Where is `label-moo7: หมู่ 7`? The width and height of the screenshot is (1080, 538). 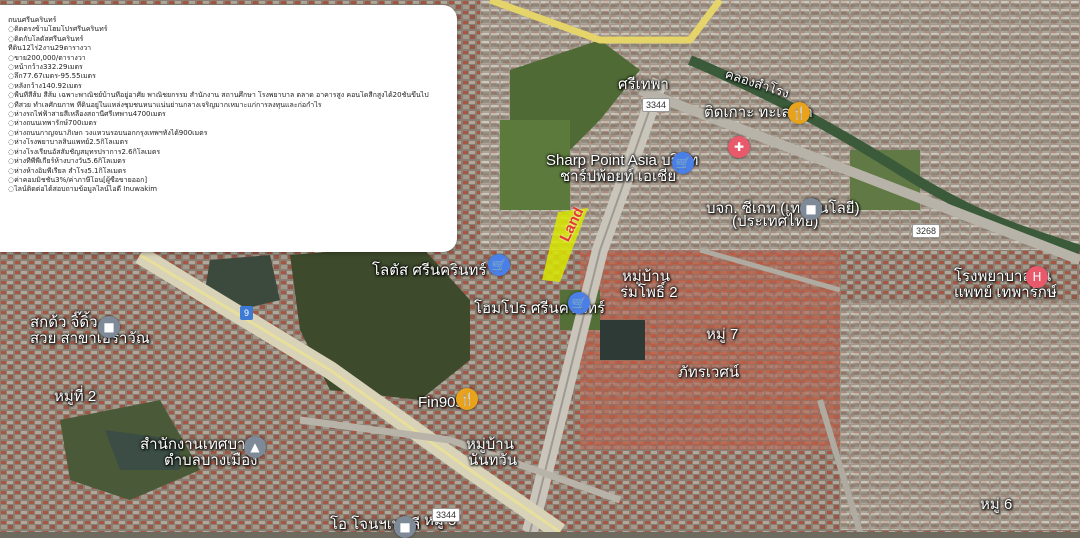 label-moo7: หมู่ 7 is located at coordinates (722, 334).